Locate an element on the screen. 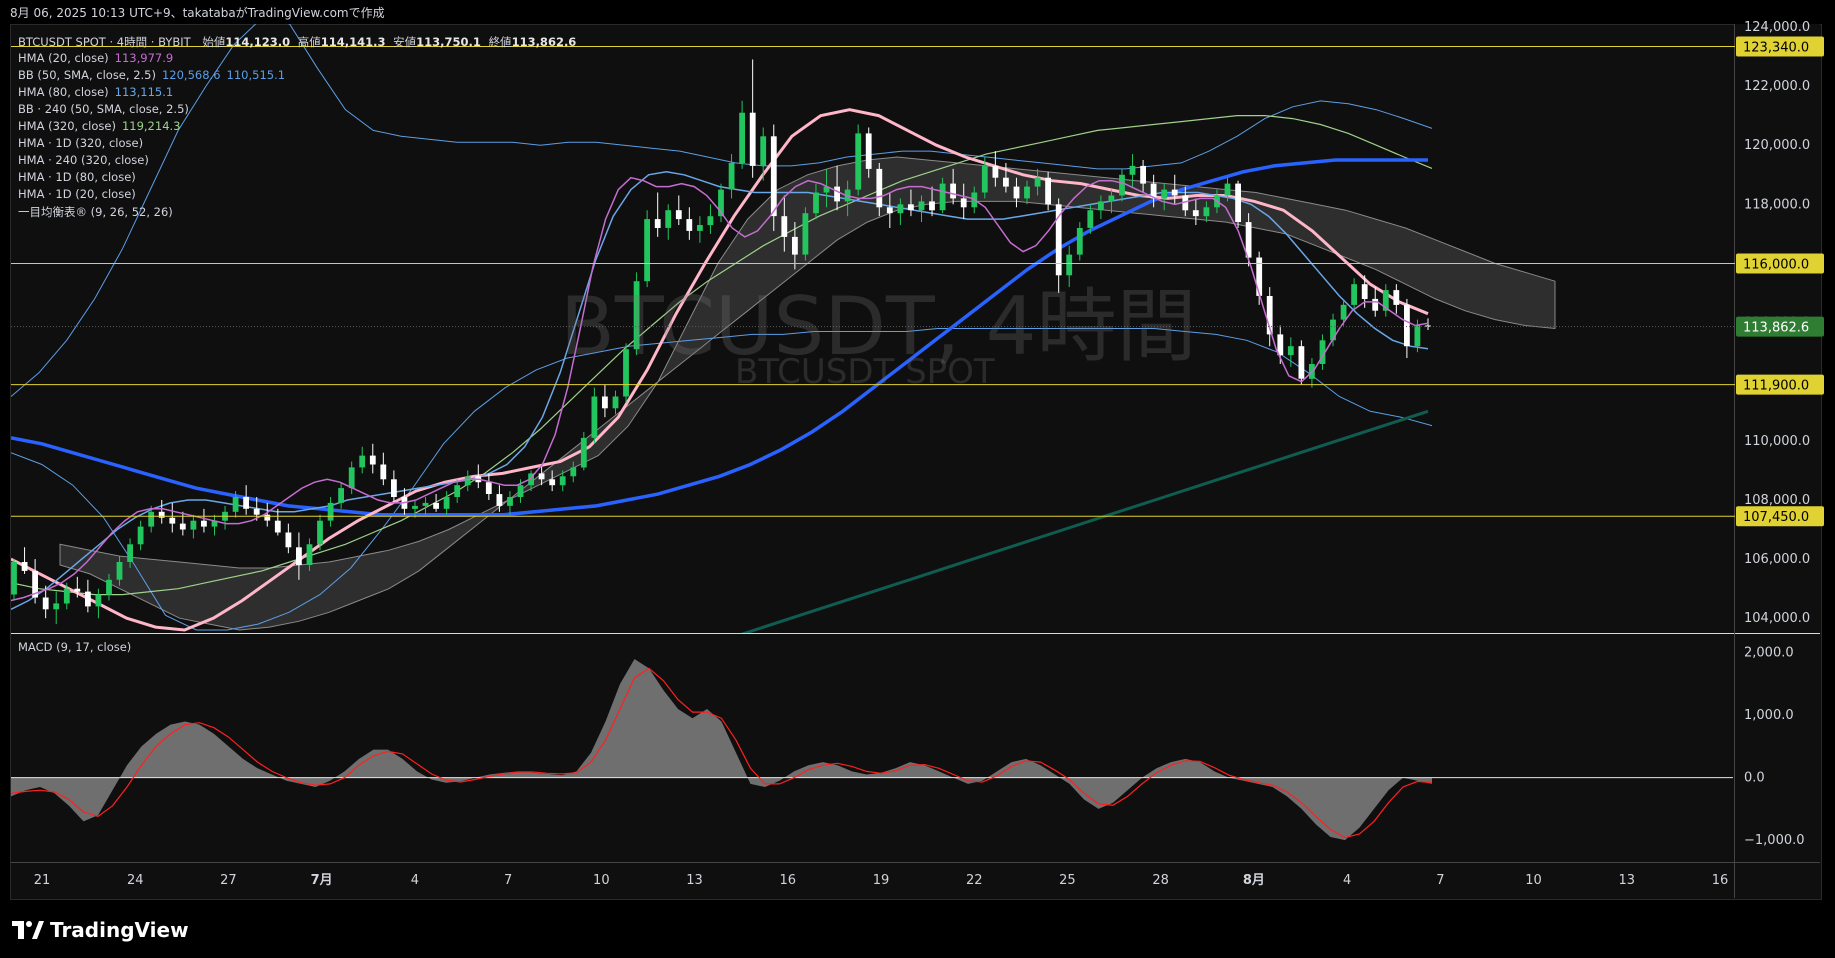 The height and width of the screenshot is (958, 1835). macd-histogram-area is located at coordinates (721, 750).